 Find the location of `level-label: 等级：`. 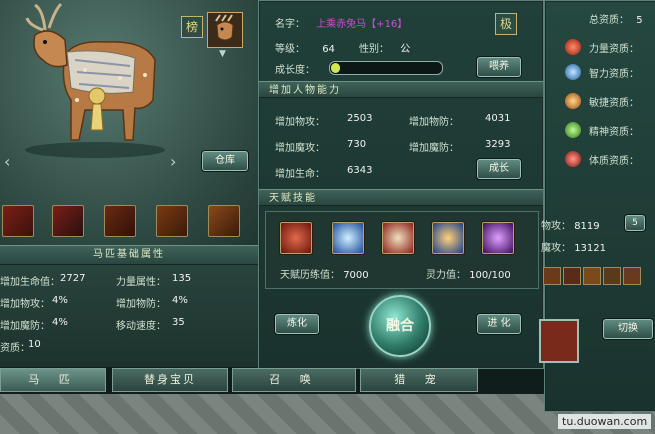

level-label: 等级： is located at coordinates (290, 49).